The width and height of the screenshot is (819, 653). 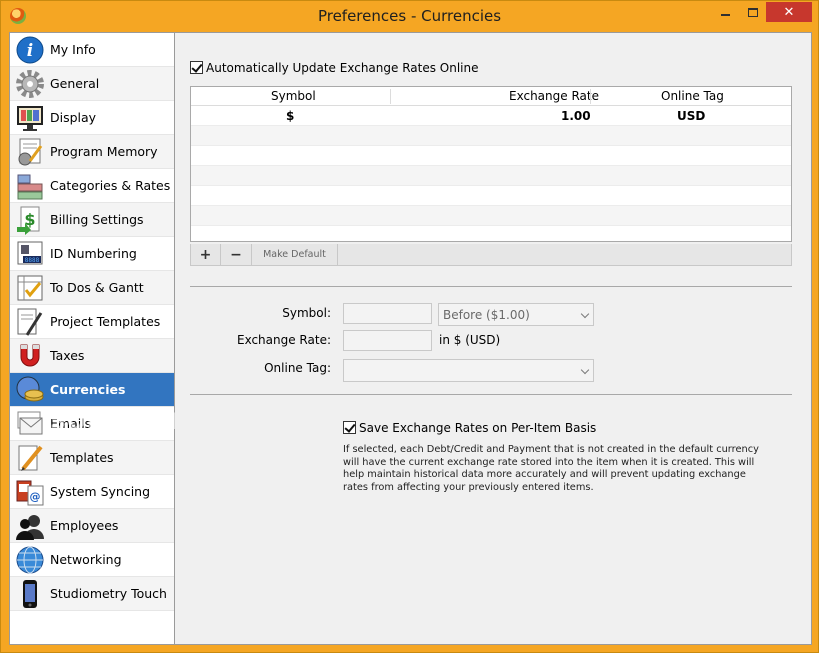 What do you see at coordinates (30, 254) in the screenshot?
I see `id-card-icon: 8888` at bounding box center [30, 254].